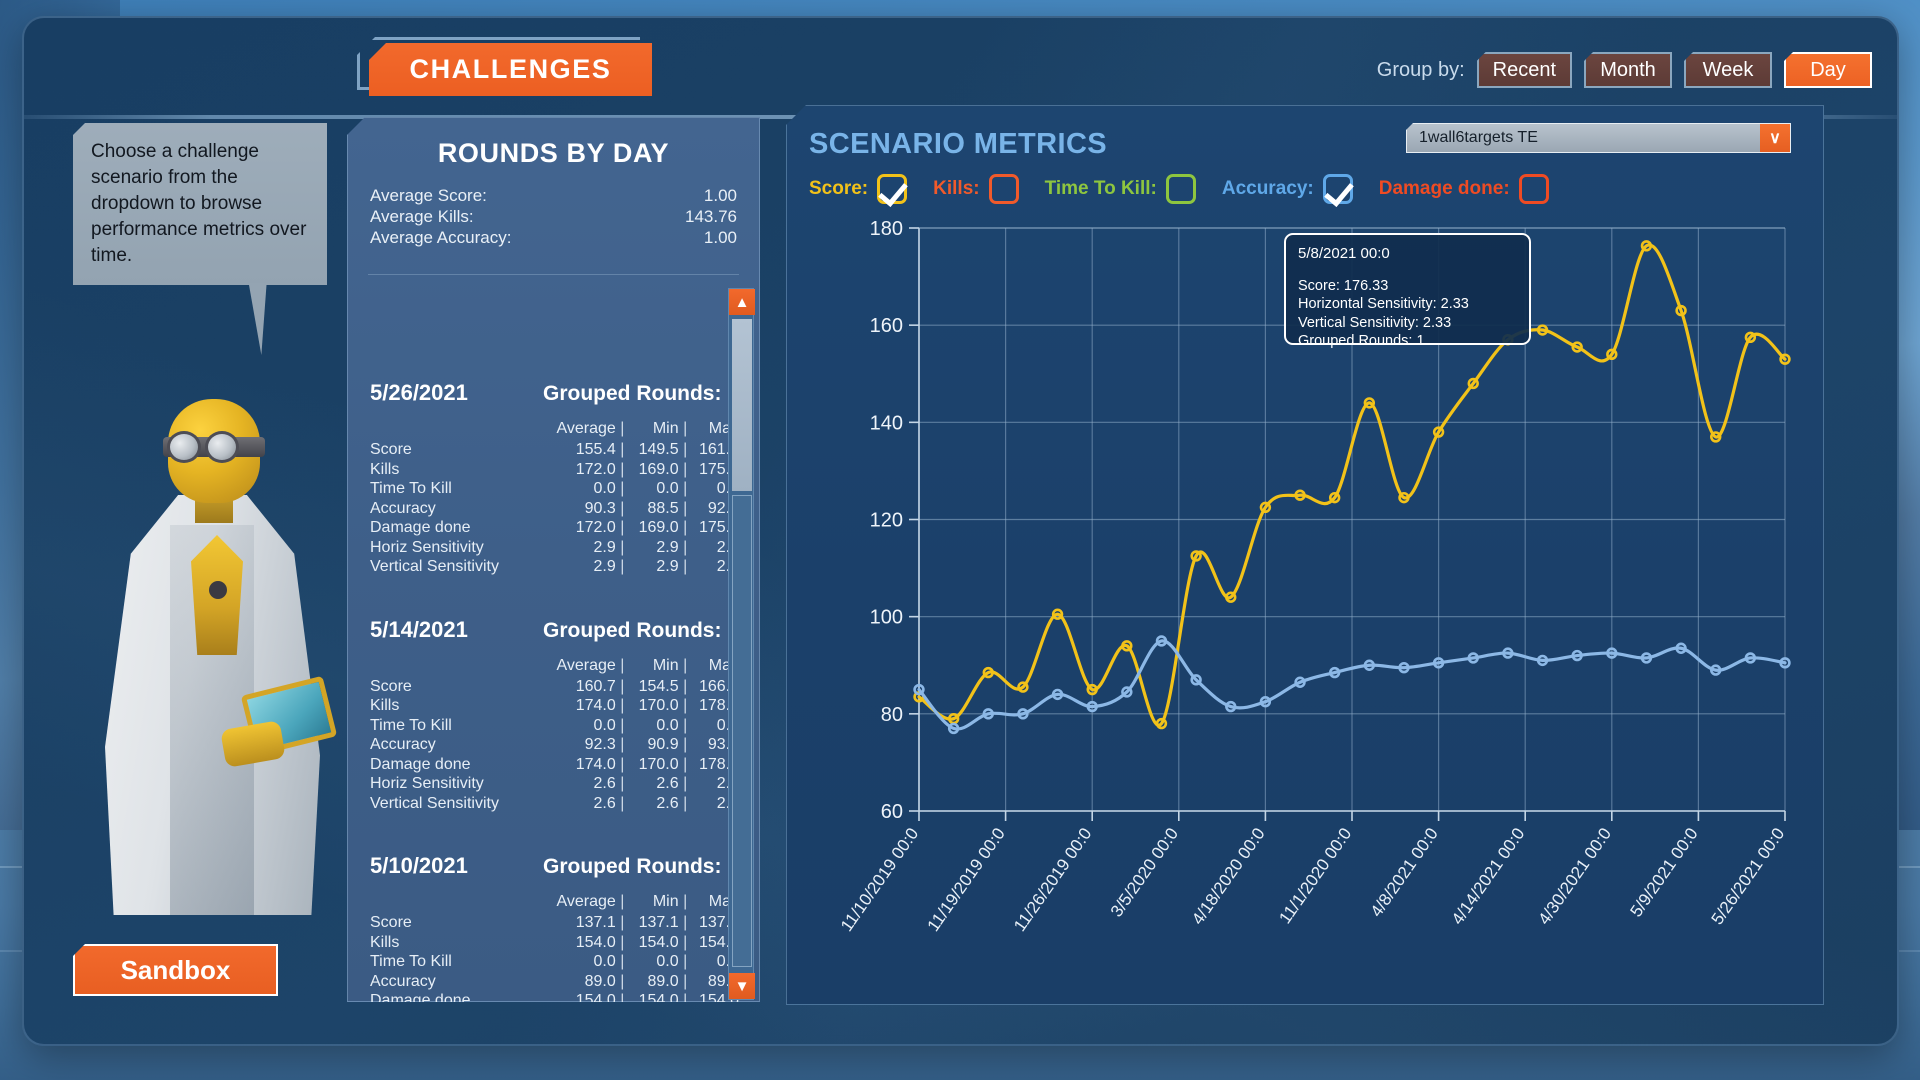 This screenshot has width=1920, height=1080. Describe the element at coordinates (554, 981) in the screenshot. I see `table-row: Accuracy 89.0 | 89.0 | 89.0` at that location.